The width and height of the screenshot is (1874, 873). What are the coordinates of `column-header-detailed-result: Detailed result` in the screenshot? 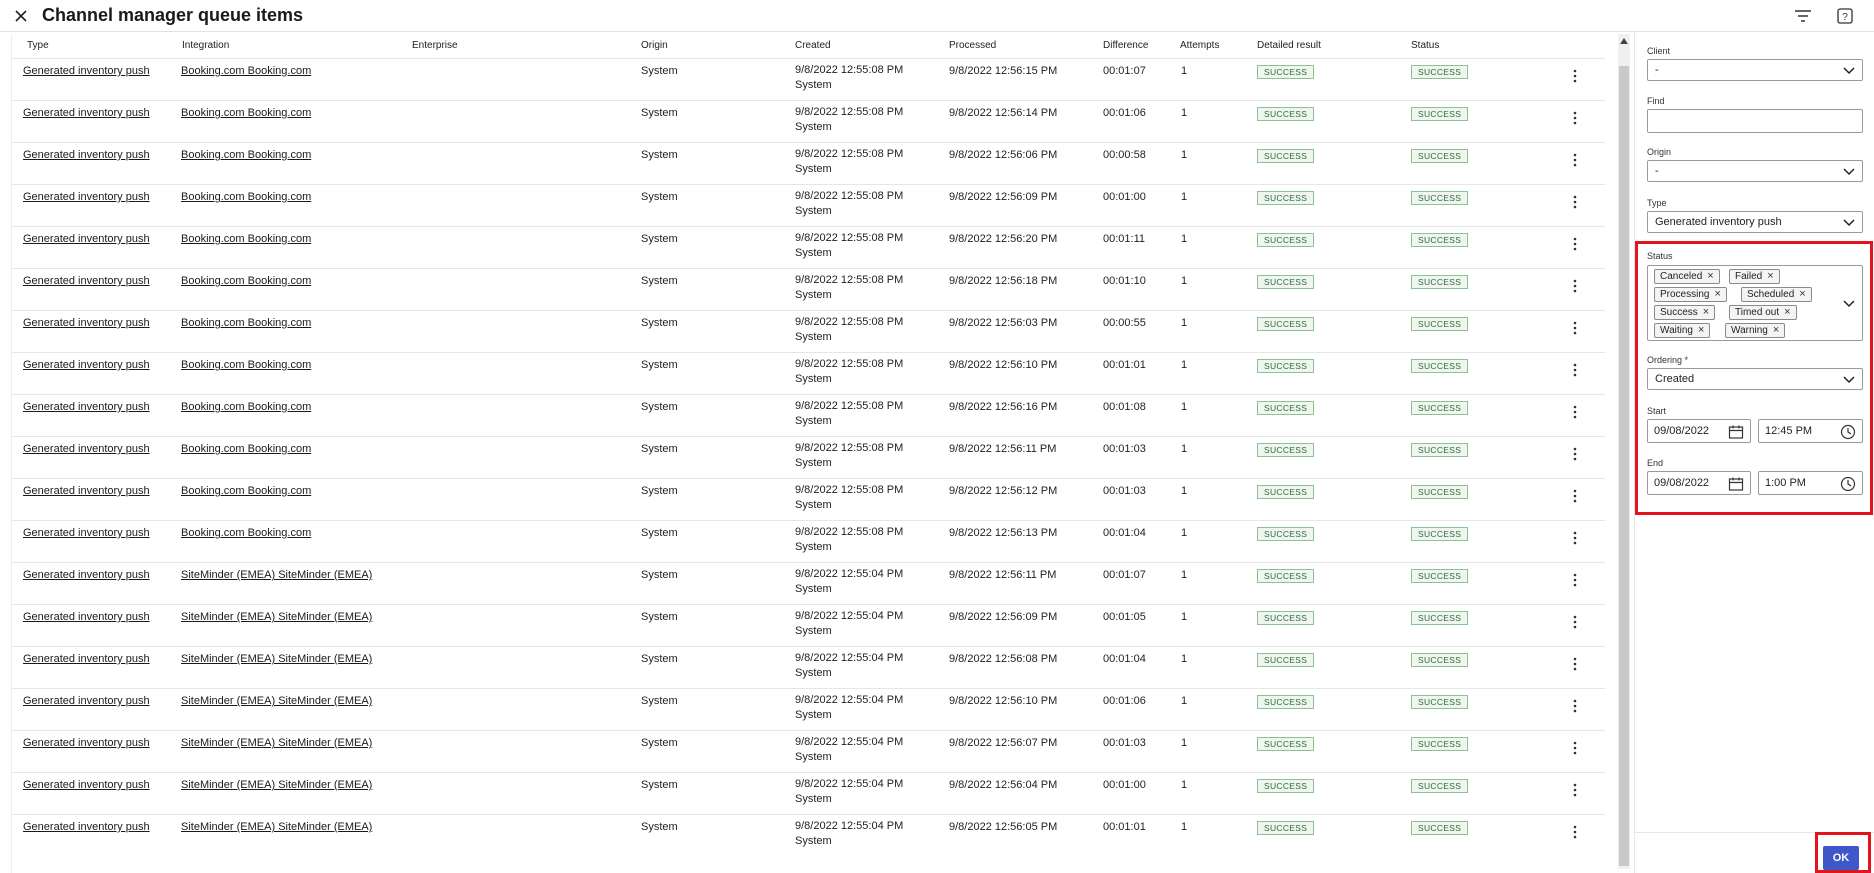 It's located at (1289, 45).